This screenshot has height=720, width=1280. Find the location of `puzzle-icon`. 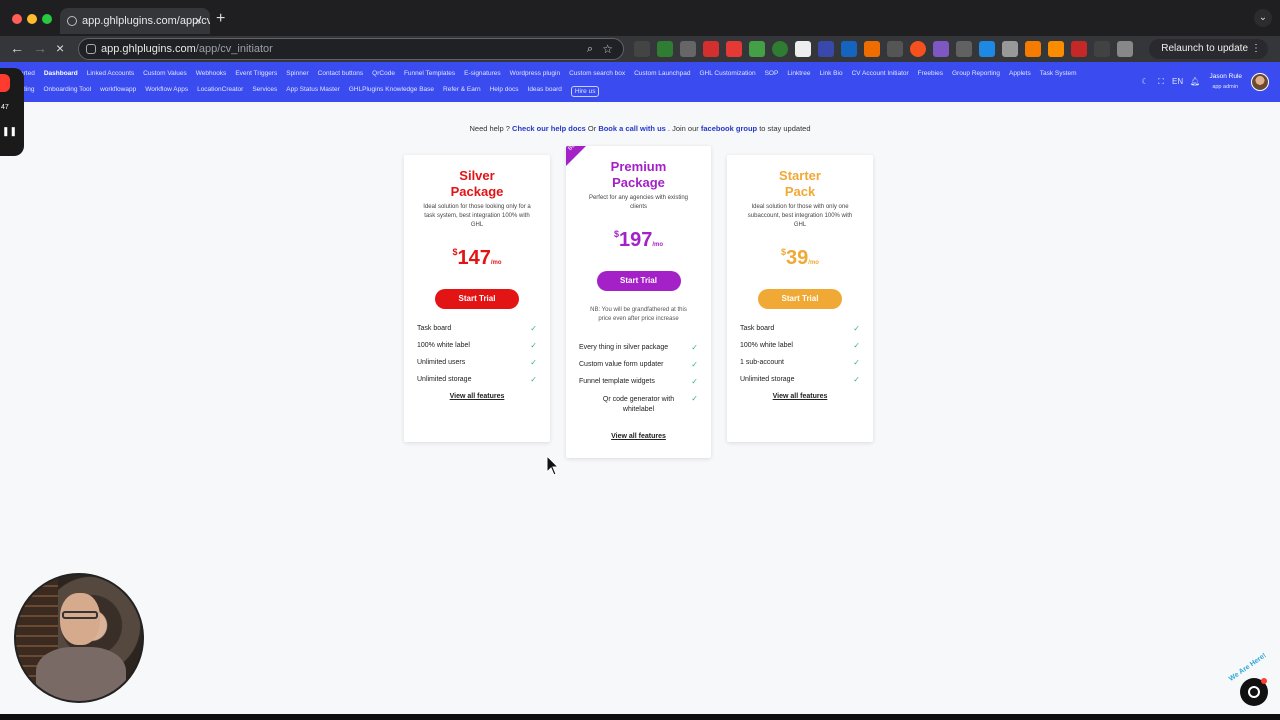

puzzle-icon is located at coordinates (1125, 49).